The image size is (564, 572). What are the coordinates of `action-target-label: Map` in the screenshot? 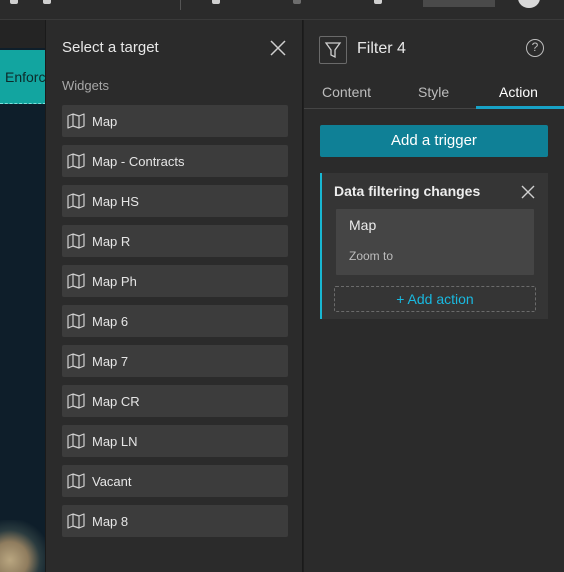 It's located at (363, 225).